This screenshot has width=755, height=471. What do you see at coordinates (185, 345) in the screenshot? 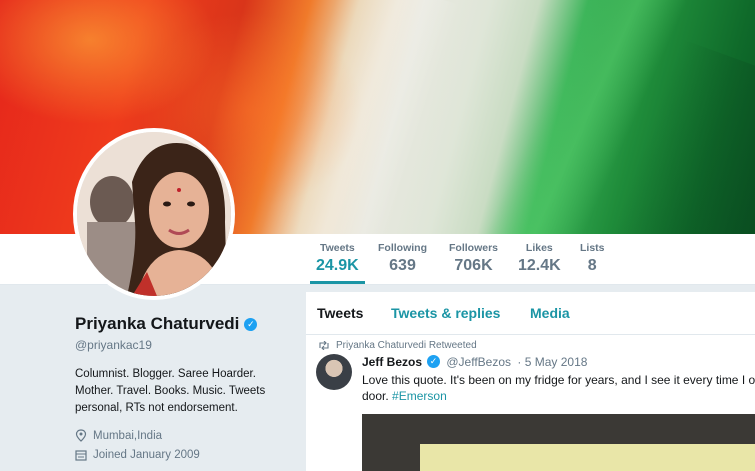
I see `profile-handle: @priyankac19` at bounding box center [185, 345].